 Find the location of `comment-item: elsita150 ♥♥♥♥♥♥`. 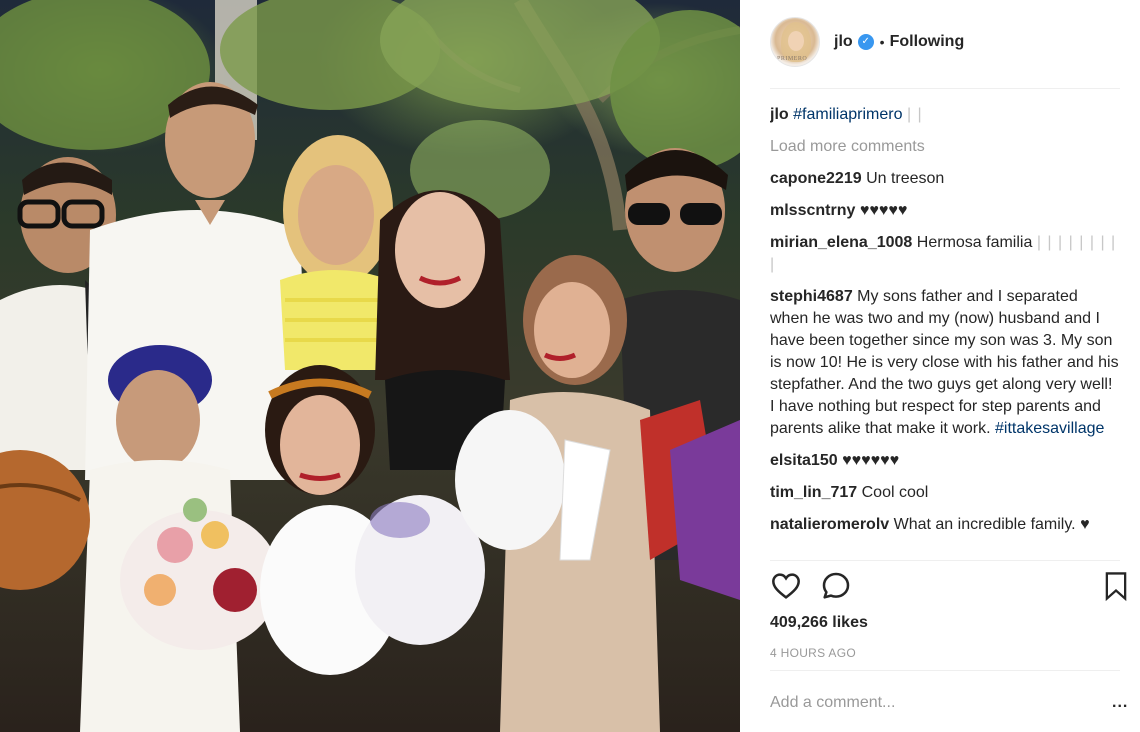

comment-item: elsita150 ♥♥♥♥♥♥ is located at coordinates (945, 461).